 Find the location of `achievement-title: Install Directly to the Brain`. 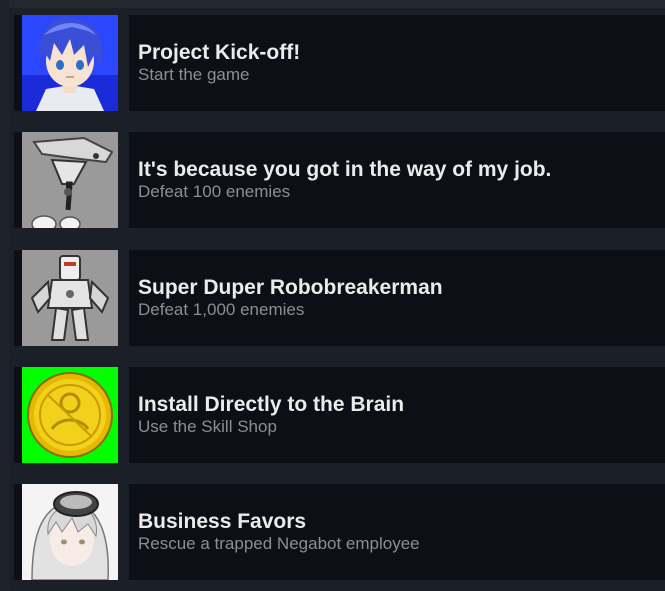

achievement-title: Install Directly to the Brain is located at coordinates (271, 404).